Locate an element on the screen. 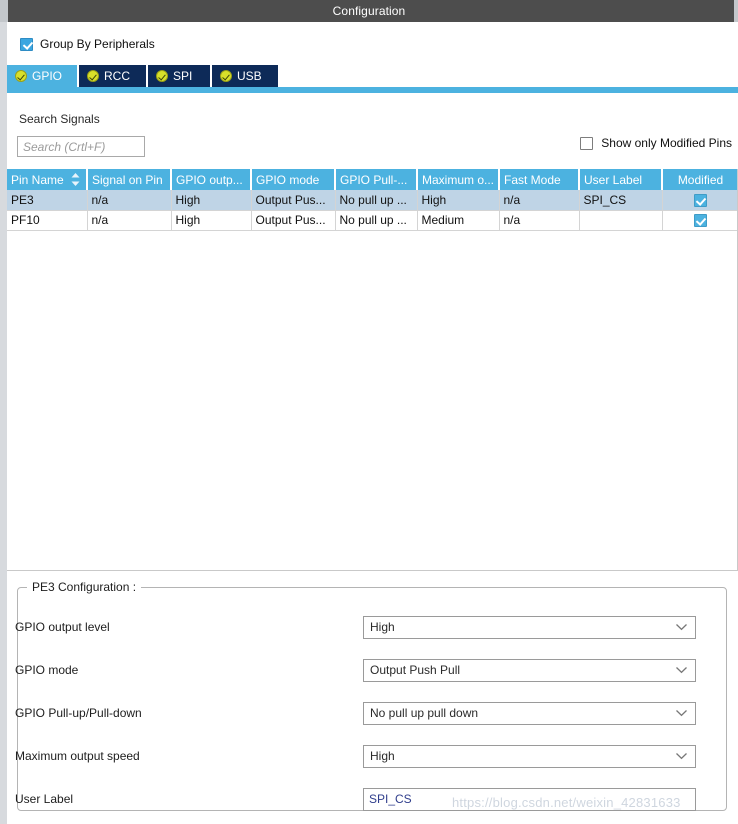 The height and width of the screenshot is (824, 738). cell-user-label: SPI_CS is located at coordinates (621, 200).